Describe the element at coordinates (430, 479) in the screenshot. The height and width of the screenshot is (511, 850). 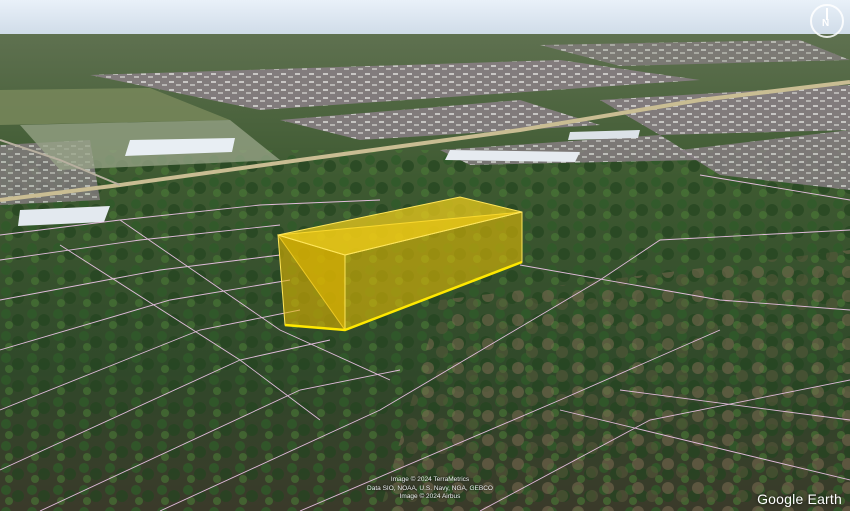
I see `credit-line-1: Image © 2024 TerraMetrics` at that location.